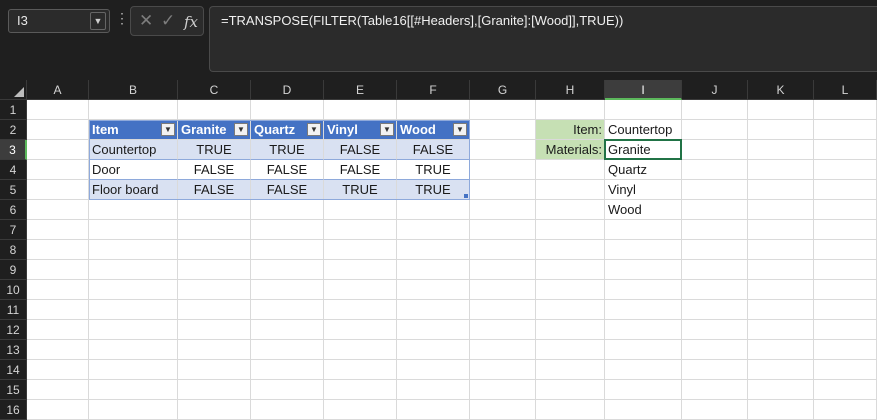 The width and height of the screenshot is (877, 420). I want to click on table-header-granite: Granite ▼, so click(214, 130).